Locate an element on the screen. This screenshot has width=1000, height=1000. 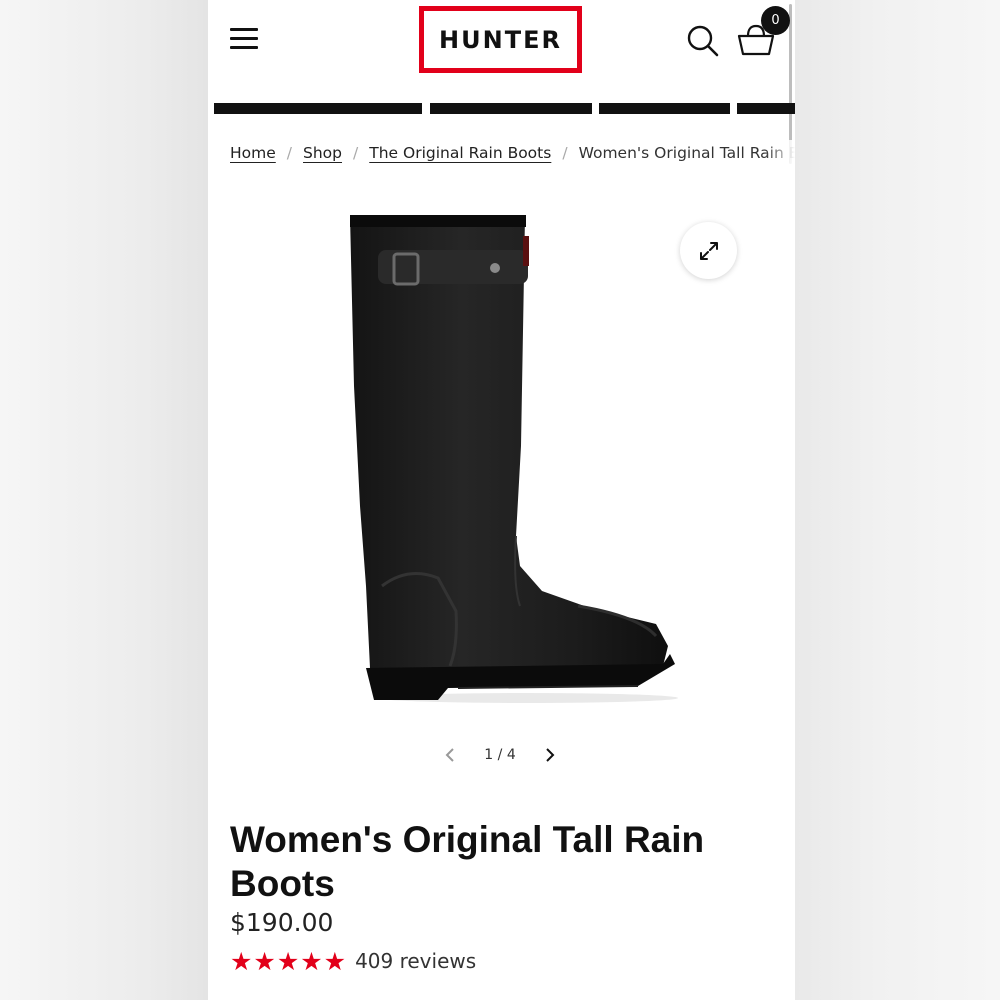
chevron-right-icon is located at coordinates (550, 755).